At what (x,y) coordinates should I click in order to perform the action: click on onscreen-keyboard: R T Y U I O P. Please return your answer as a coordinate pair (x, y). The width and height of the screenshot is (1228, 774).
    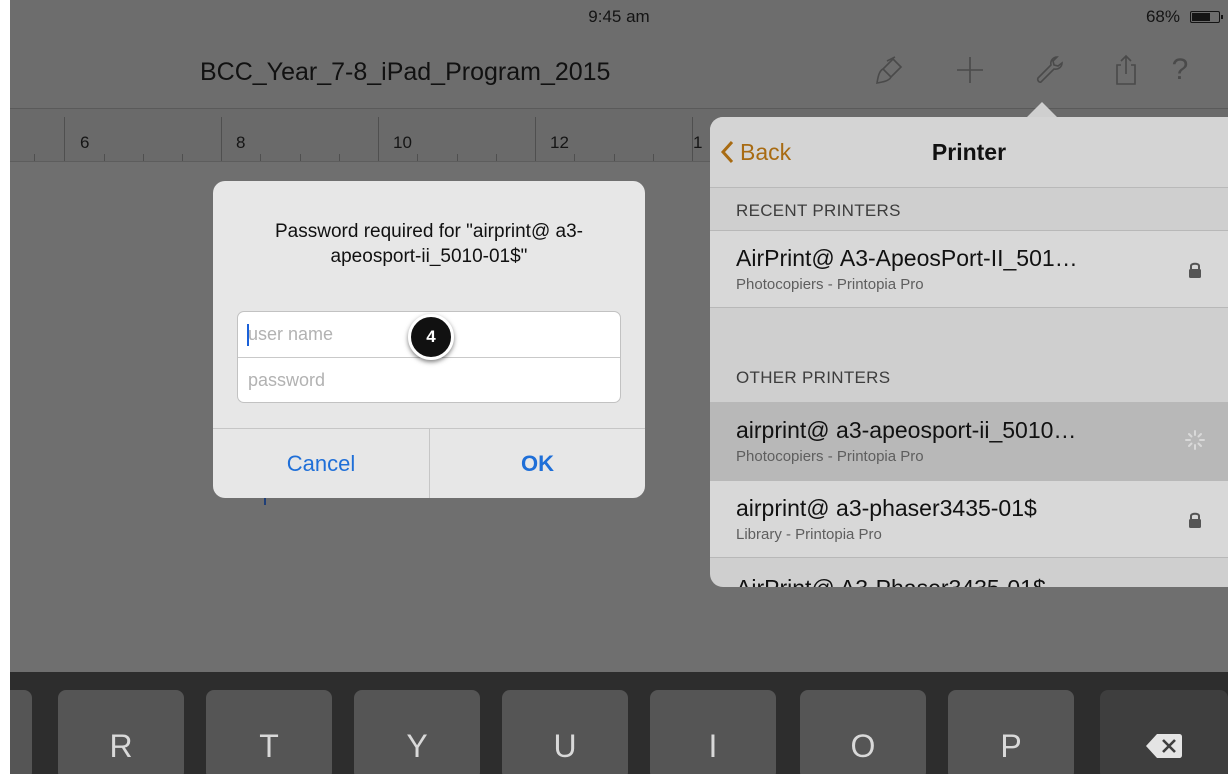
    Looking at the image, I should click on (619, 723).